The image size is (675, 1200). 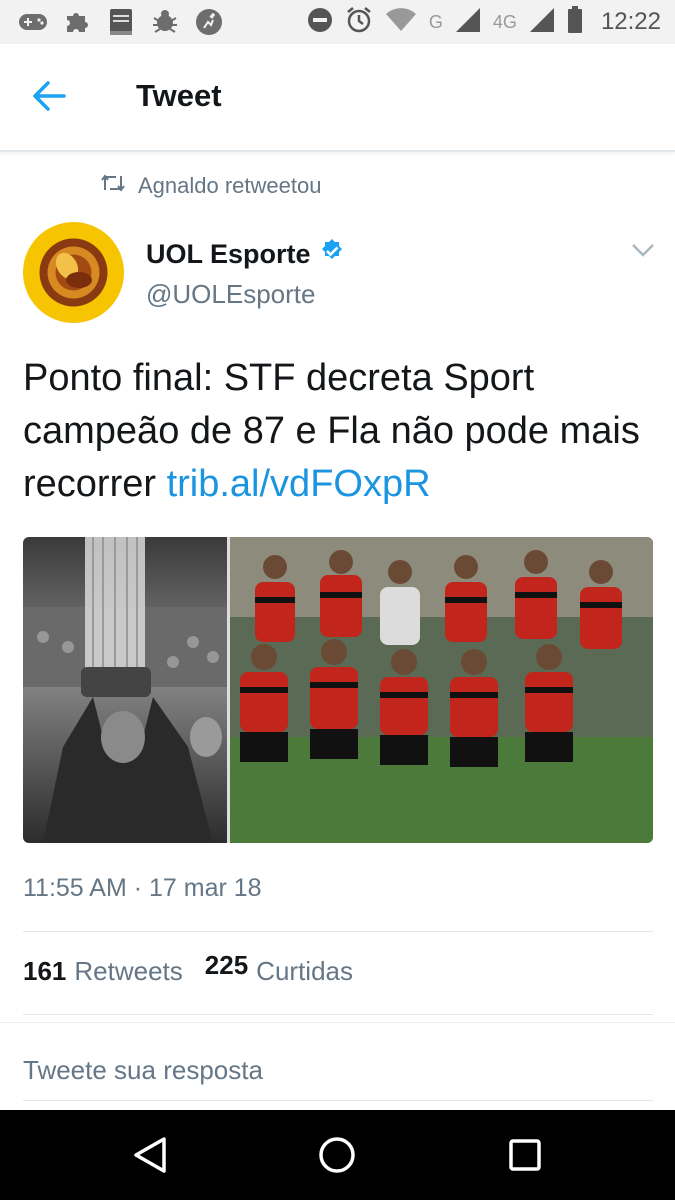 What do you see at coordinates (48, 100) in the screenshot?
I see `back-arrow-icon` at bounding box center [48, 100].